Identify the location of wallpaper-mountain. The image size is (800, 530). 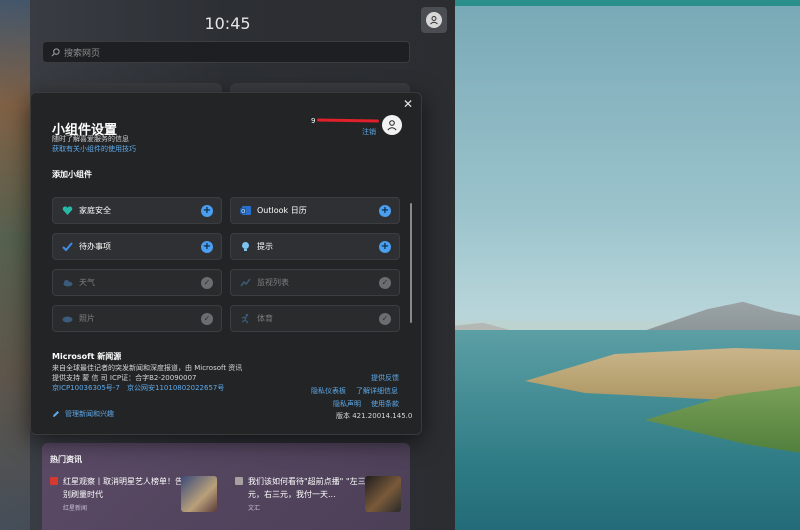
(717, 317).